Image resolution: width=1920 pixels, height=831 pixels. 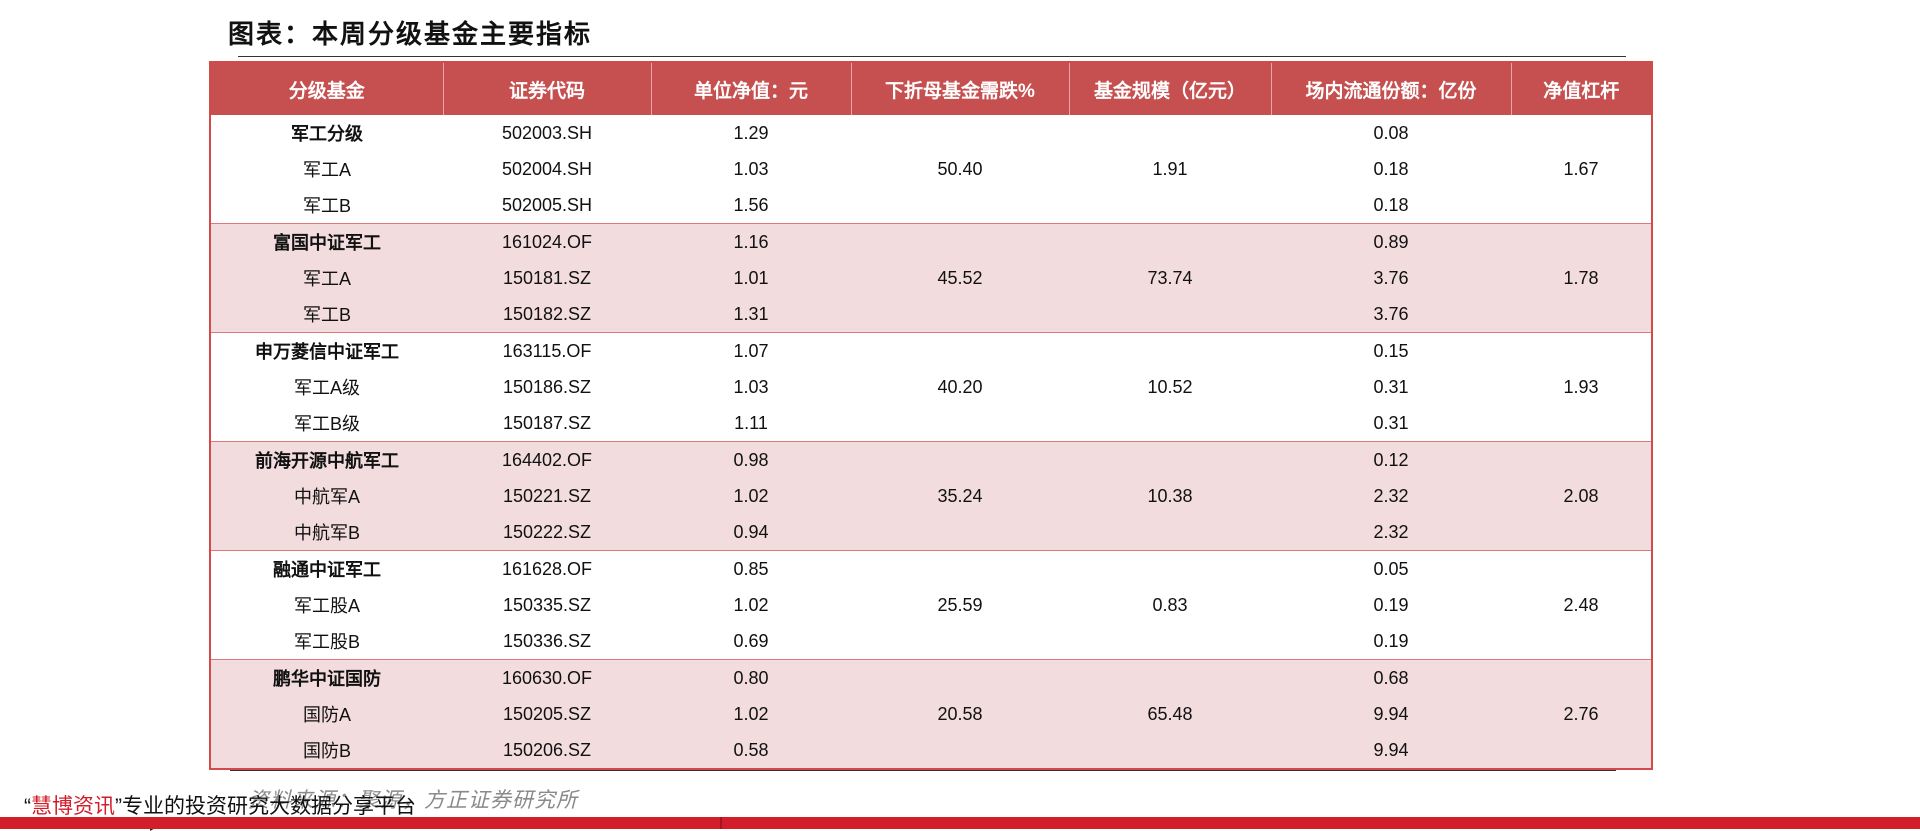 What do you see at coordinates (327, 387) in the screenshot?
I see `cell-fund: 军工A级` at bounding box center [327, 387].